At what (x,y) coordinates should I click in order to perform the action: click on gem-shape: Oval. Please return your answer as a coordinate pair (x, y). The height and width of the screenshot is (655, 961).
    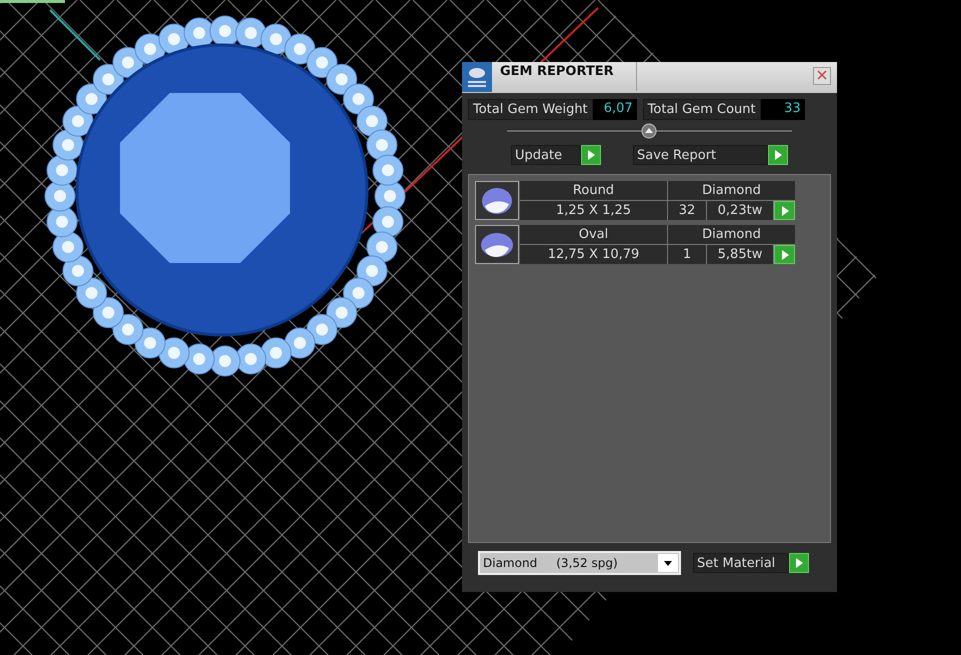
    Looking at the image, I should click on (593, 234).